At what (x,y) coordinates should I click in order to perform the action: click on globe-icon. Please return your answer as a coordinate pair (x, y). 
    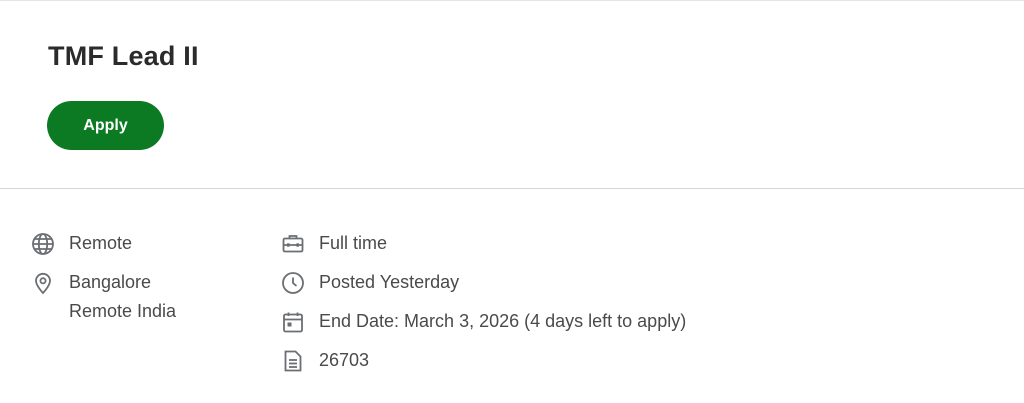
    Looking at the image, I should click on (43, 244).